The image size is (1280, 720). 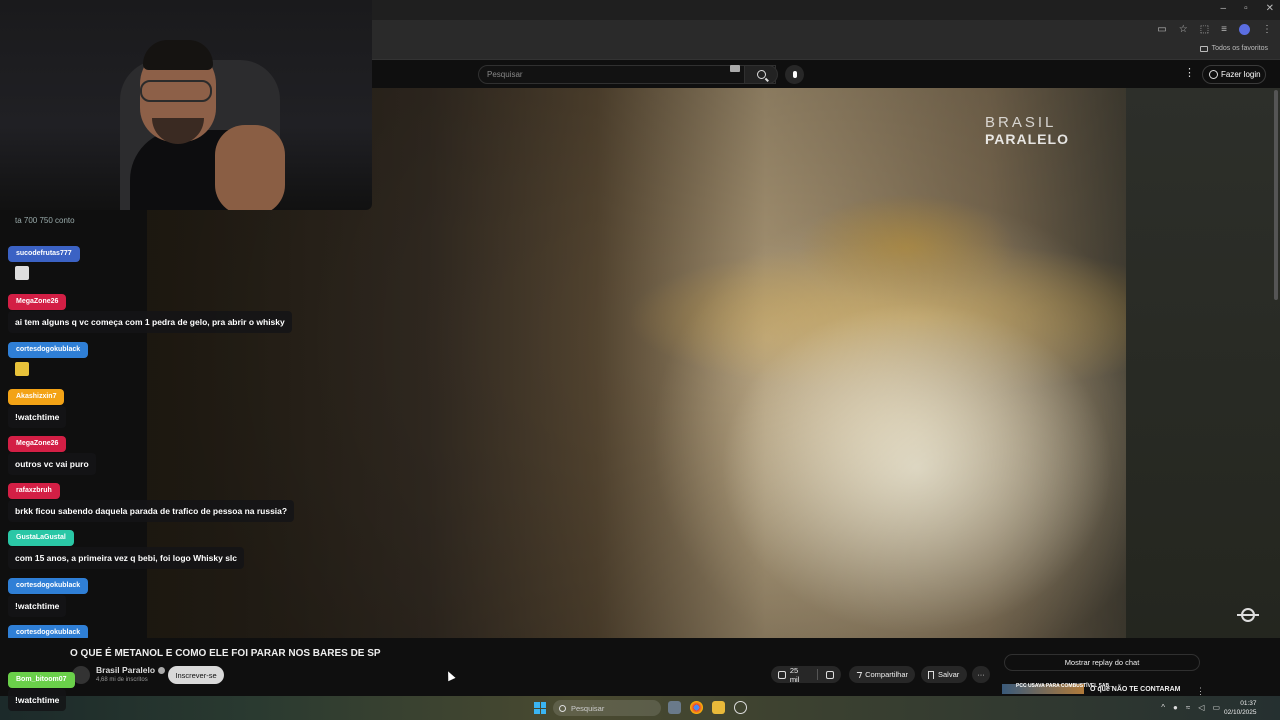 What do you see at coordinates (1183, 29) in the screenshot?
I see `star-icon: ☆` at bounding box center [1183, 29].